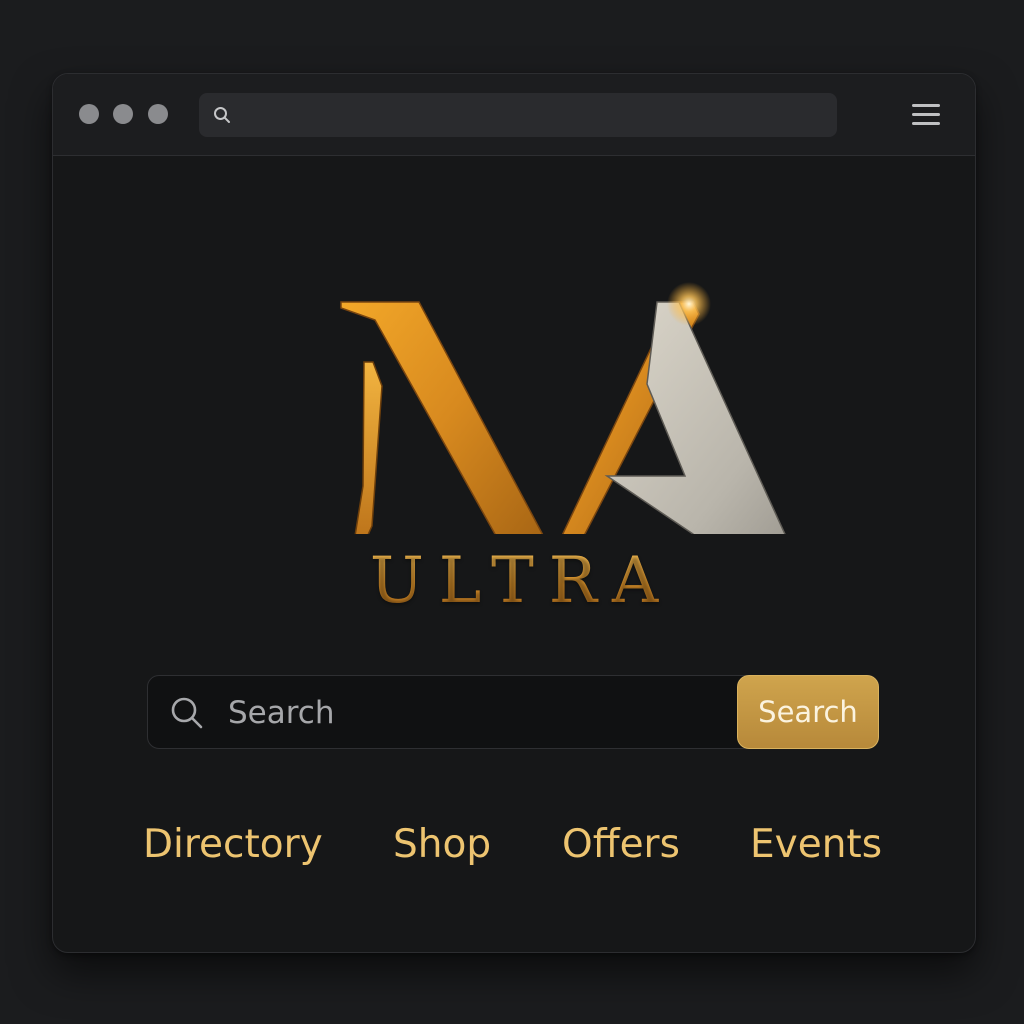 Image resolution: width=1024 pixels, height=1024 pixels. Describe the element at coordinates (514, 847) in the screenshot. I see `main-nav: Directory Shop Offers Events` at that location.